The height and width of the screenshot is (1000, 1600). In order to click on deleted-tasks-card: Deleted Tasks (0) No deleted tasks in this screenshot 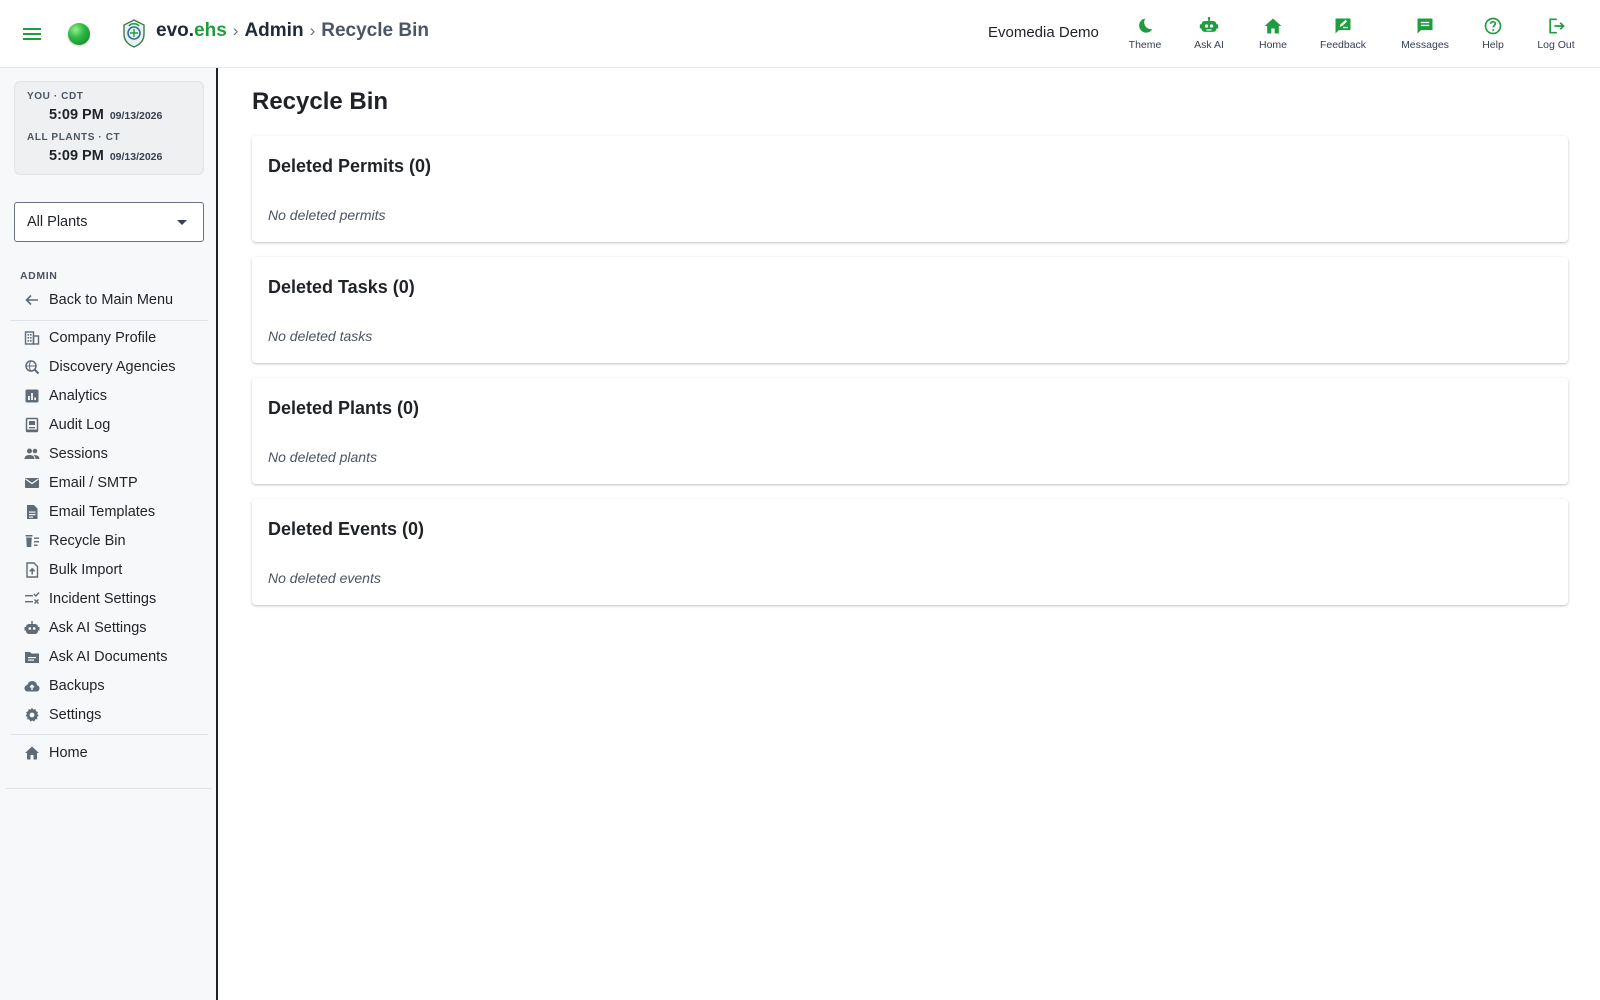, I will do `click(910, 310)`.